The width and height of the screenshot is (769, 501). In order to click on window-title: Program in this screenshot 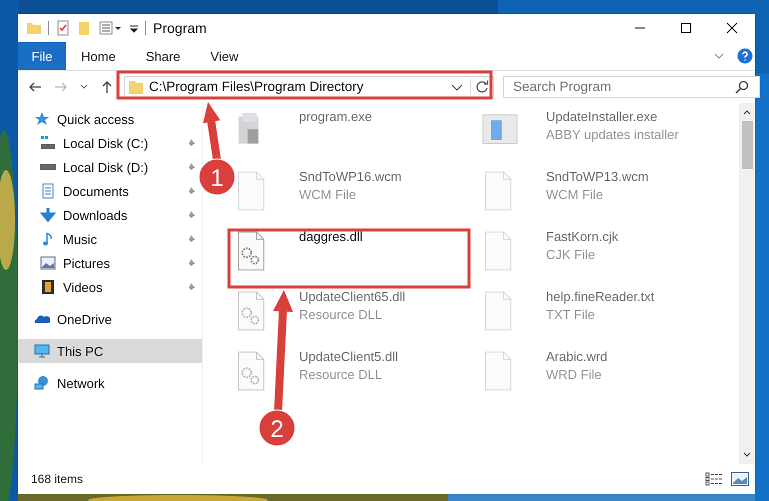, I will do `click(180, 28)`.